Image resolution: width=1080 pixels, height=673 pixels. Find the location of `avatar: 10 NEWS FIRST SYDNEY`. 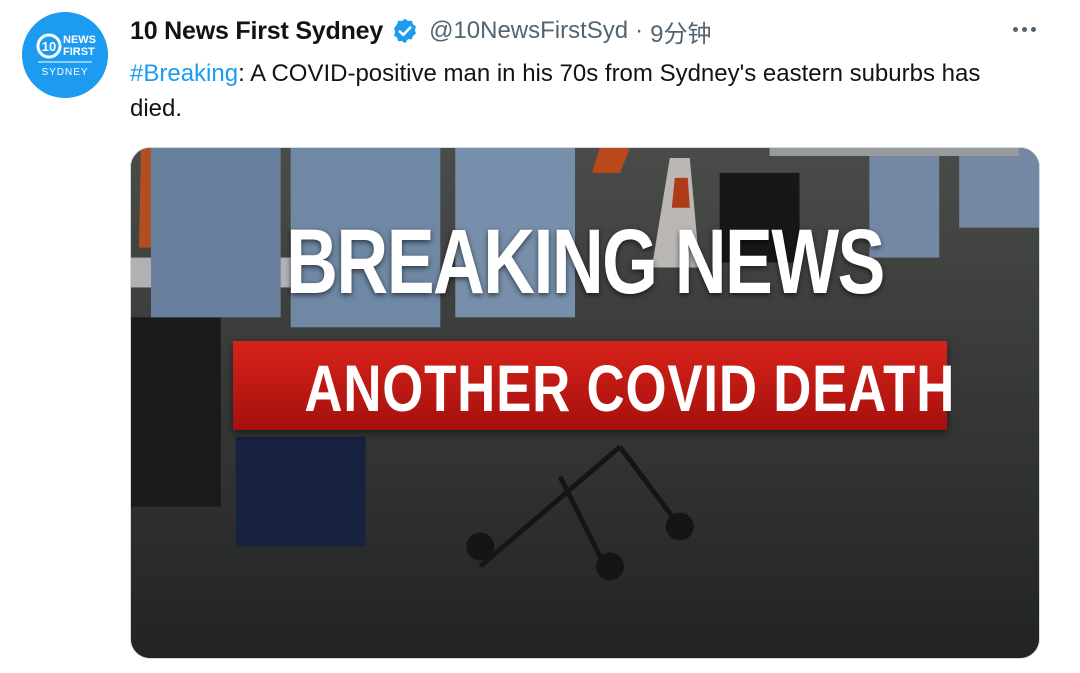

avatar: 10 NEWS FIRST SYDNEY is located at coordinates (65, 55).